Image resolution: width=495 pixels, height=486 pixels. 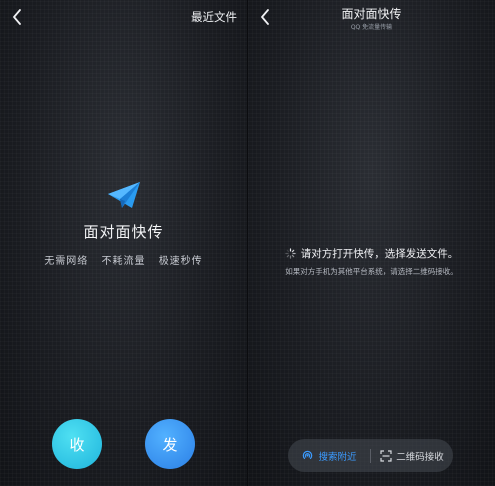 I want to click on qr-receive-button: 二维码接收, so click(x=412, y=456).